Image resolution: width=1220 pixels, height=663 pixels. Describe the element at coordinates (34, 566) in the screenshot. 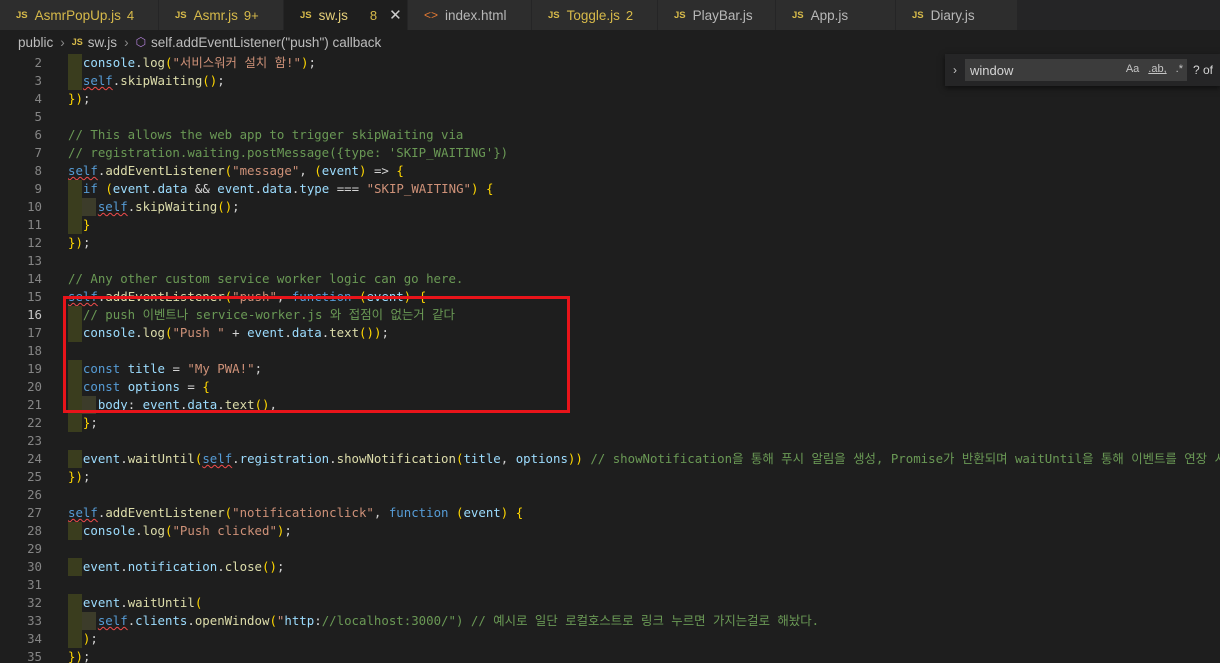

I see `line-number: 30` at that location.